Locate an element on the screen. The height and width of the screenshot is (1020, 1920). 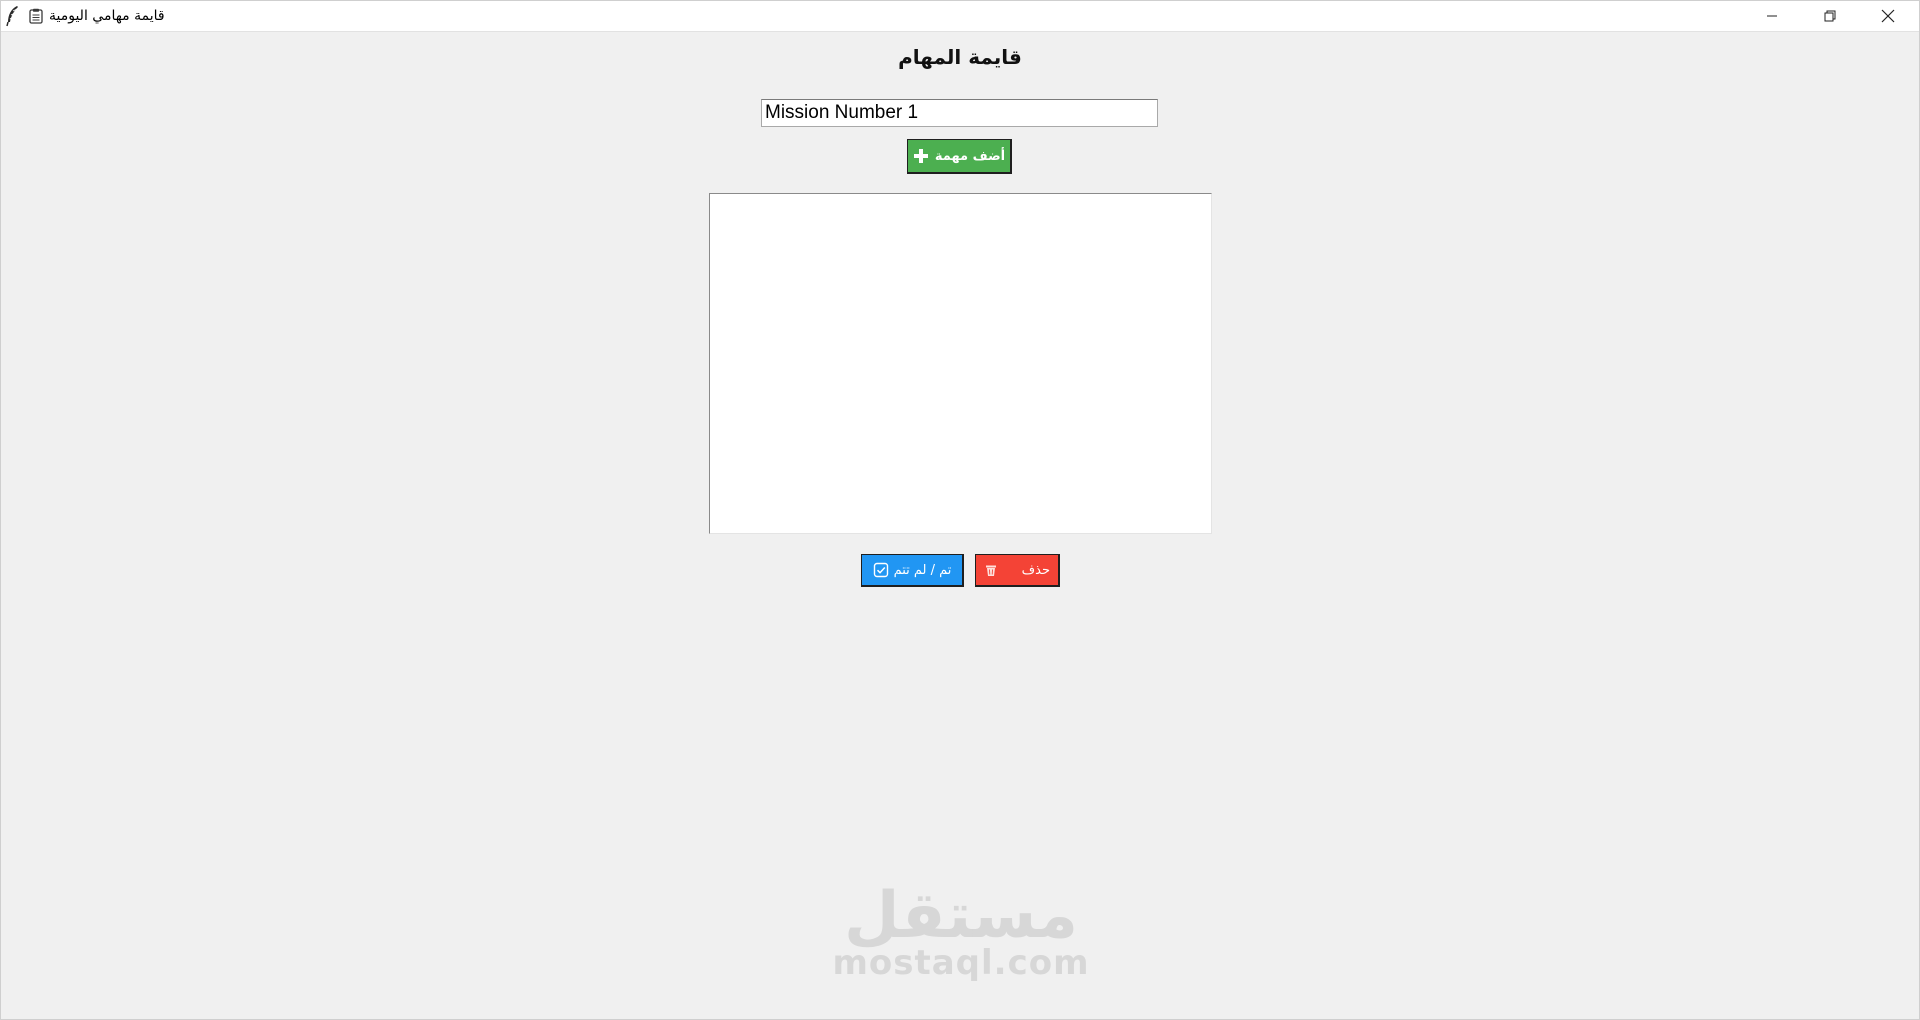
title-wrap: قايمة مهامي اليومية is located at coordinates (97, 16).